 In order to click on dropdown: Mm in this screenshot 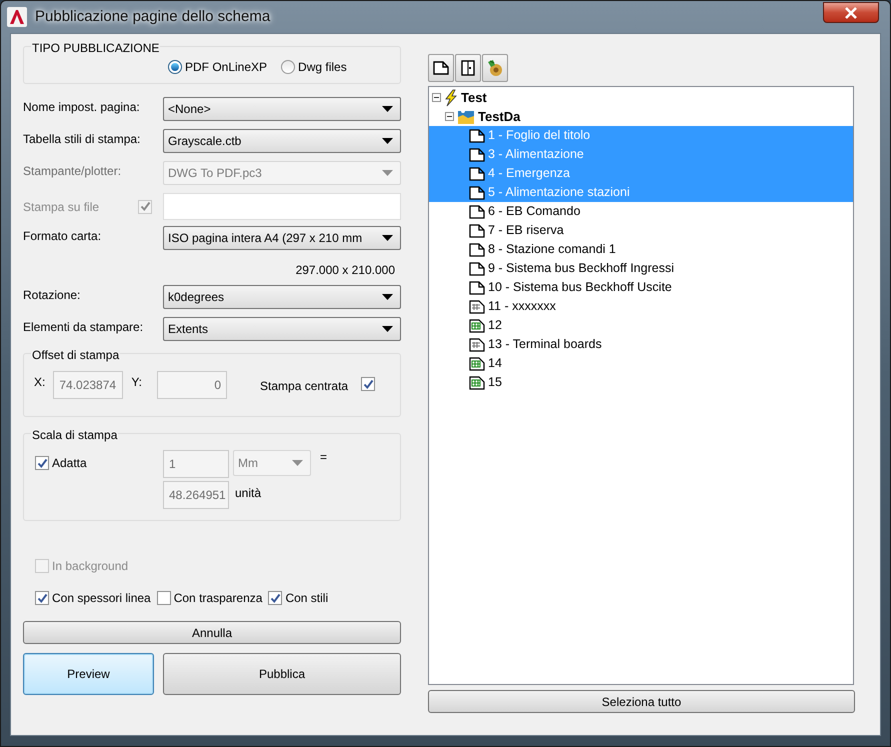, I will do `click(272, 463)`.